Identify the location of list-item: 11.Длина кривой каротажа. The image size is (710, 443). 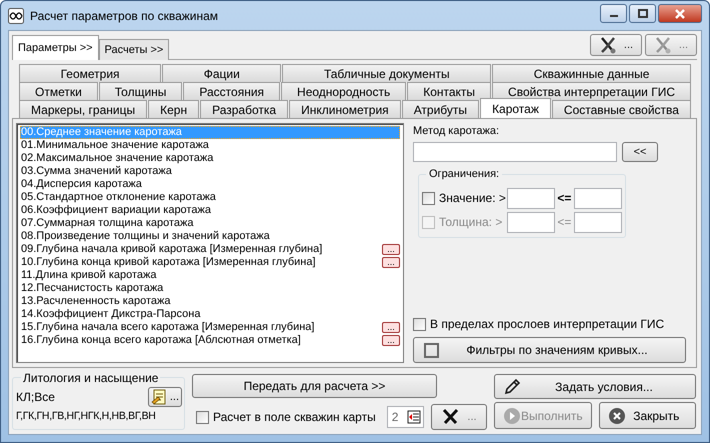
(89, 275).